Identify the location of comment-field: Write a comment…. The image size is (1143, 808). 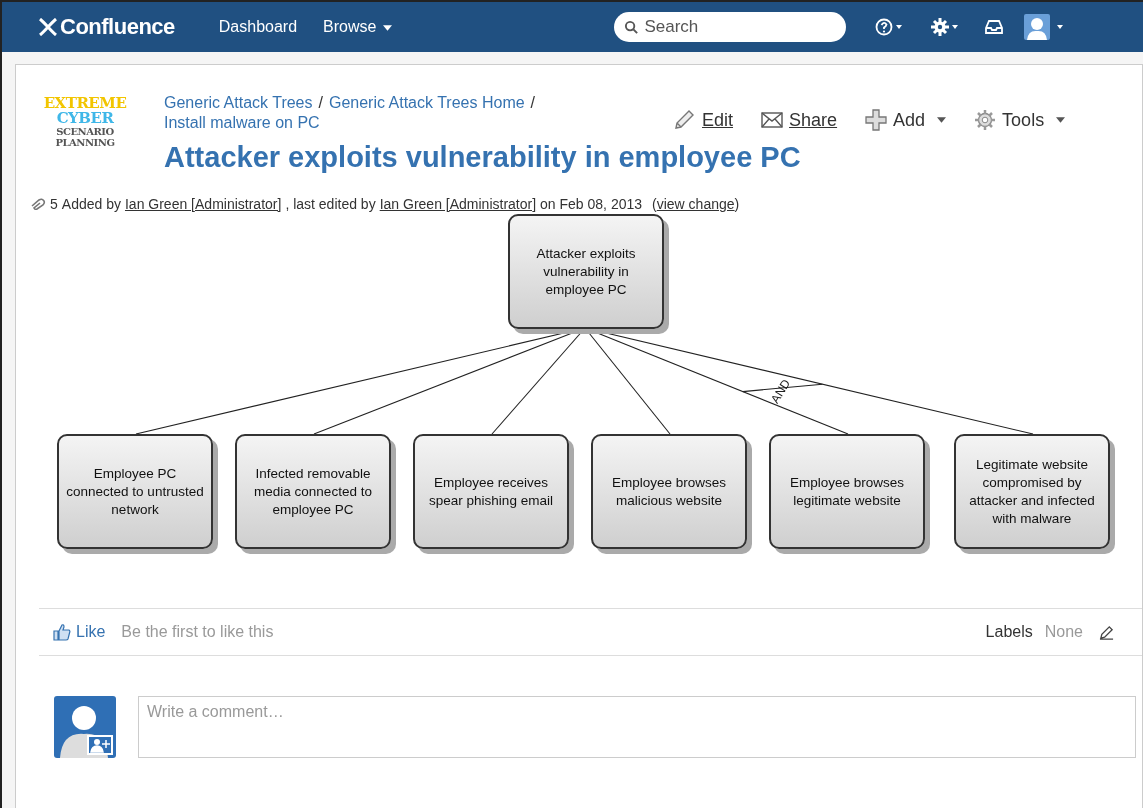
(637, 727).